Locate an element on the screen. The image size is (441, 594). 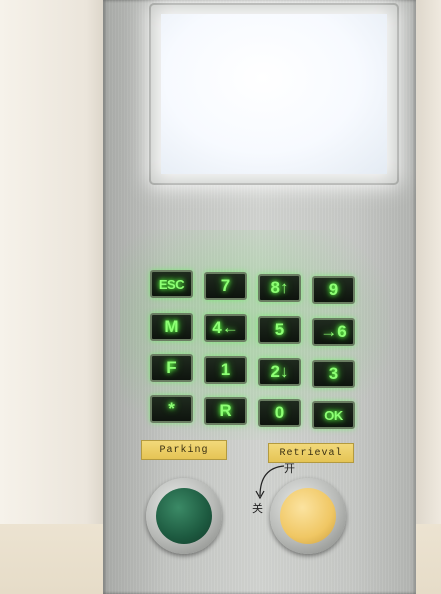
display-screen is located at coordinates (274, 94).